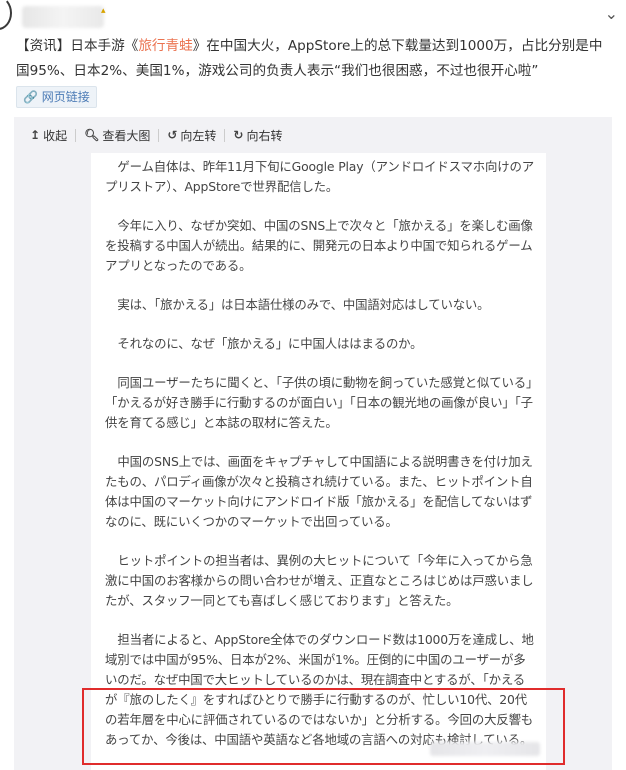  I want to click on badge-icon: ▴, so click(103, 11).